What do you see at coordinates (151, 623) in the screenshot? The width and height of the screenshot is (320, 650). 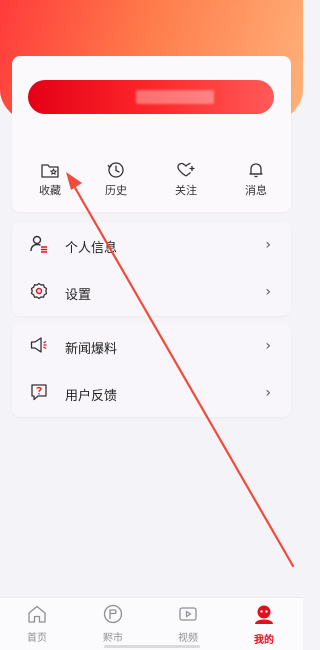 I see `bottom-tab-bar: 首页 赆市 视频 我的` at bounding box center [151, 623].